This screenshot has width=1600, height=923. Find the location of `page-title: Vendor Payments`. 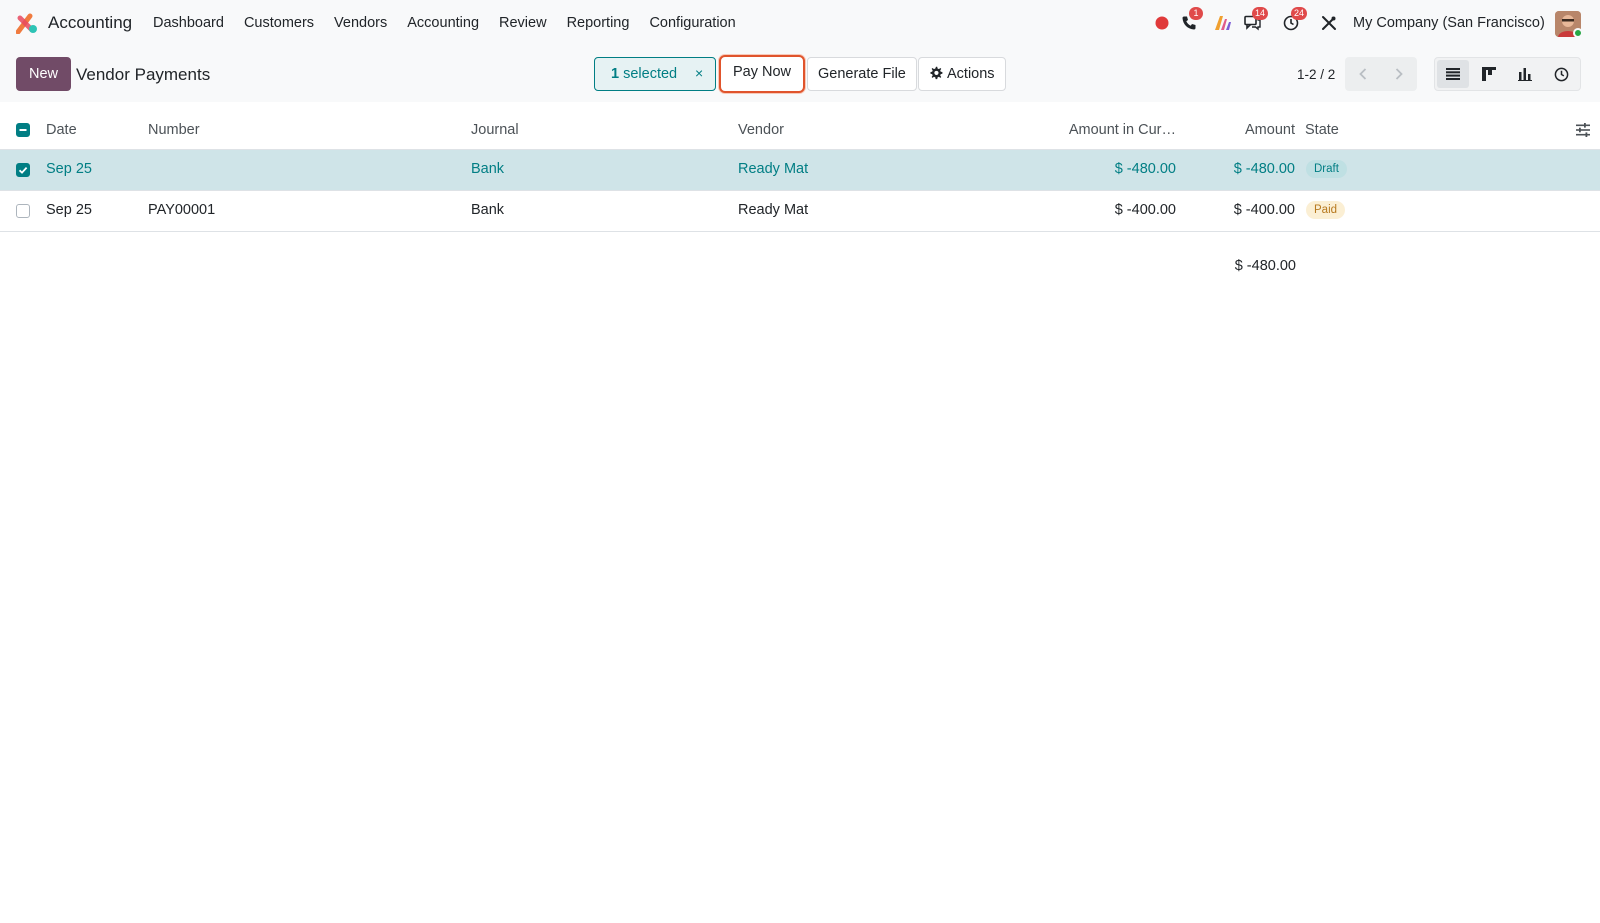

page-title: Vendor Payments is located at coordinates (143, 74).